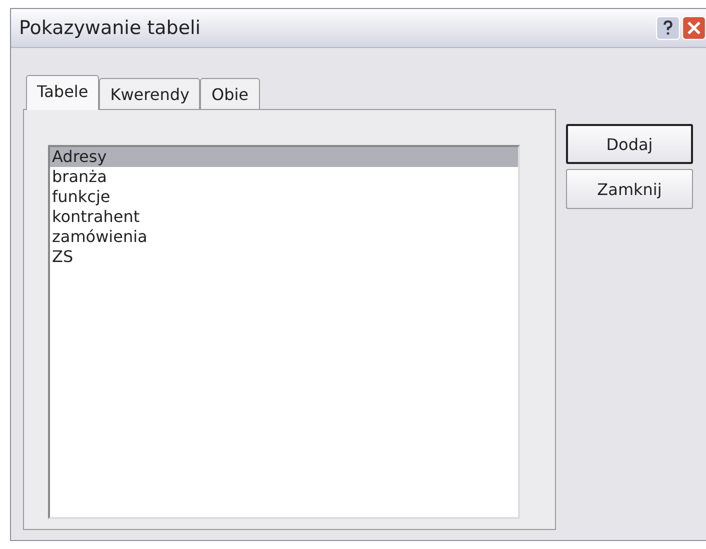 The height and width of the screenshot is (549, 706). Describe the element at coordinates (149, 93) in the screenshot. I see `tab: Kwerendy` at that location.